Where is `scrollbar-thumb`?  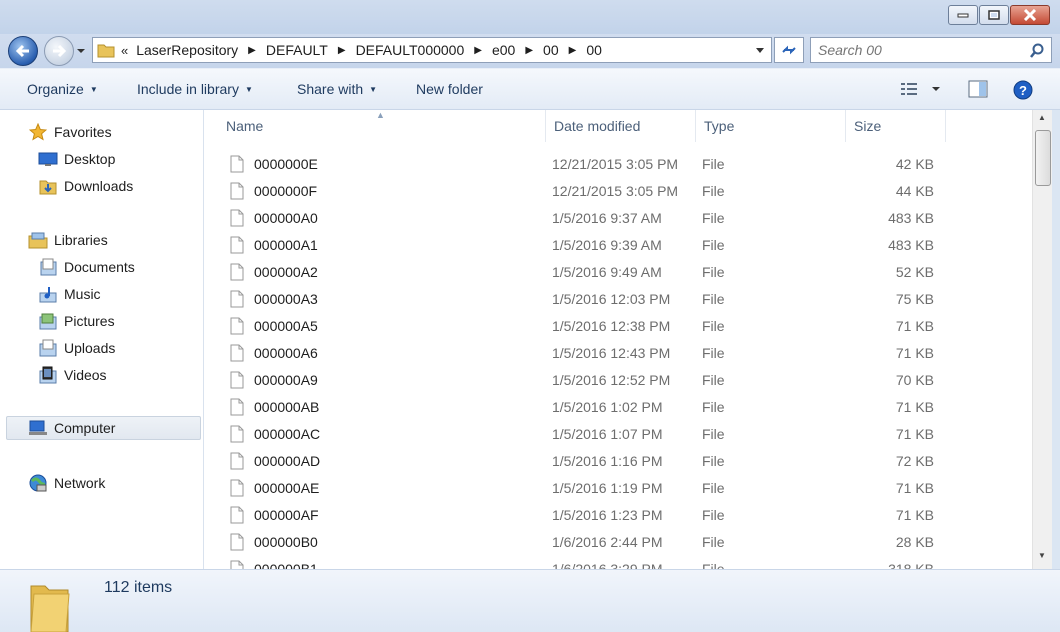 scrollbar-thumb is located at coordinates (1043, 158).